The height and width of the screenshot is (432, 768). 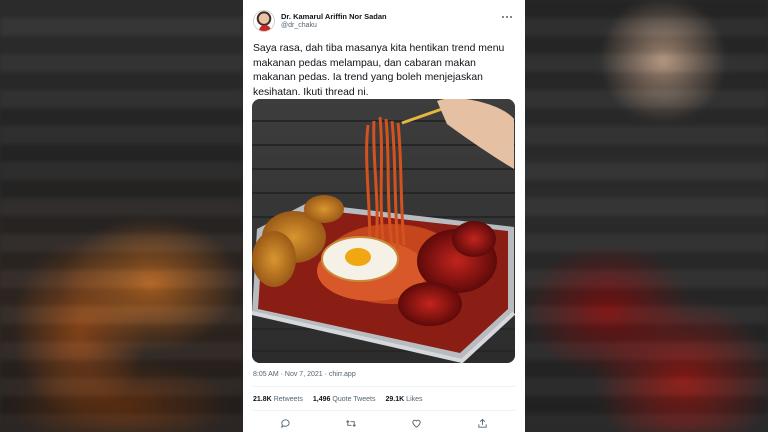 What do you see at coordinates (351, 423) in the screenshot?
I see `retweet-icon` at bounding box center [351, 423].